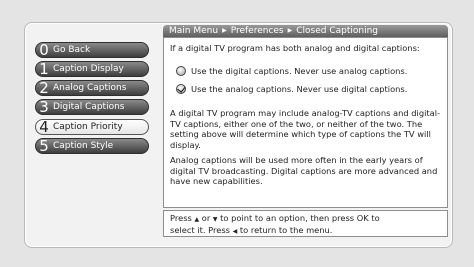 The image size is (474, 267). Describe the element at coordinates (89, 107) in the screenshot. I see `menu-item-label: Digital Captions` at that location.